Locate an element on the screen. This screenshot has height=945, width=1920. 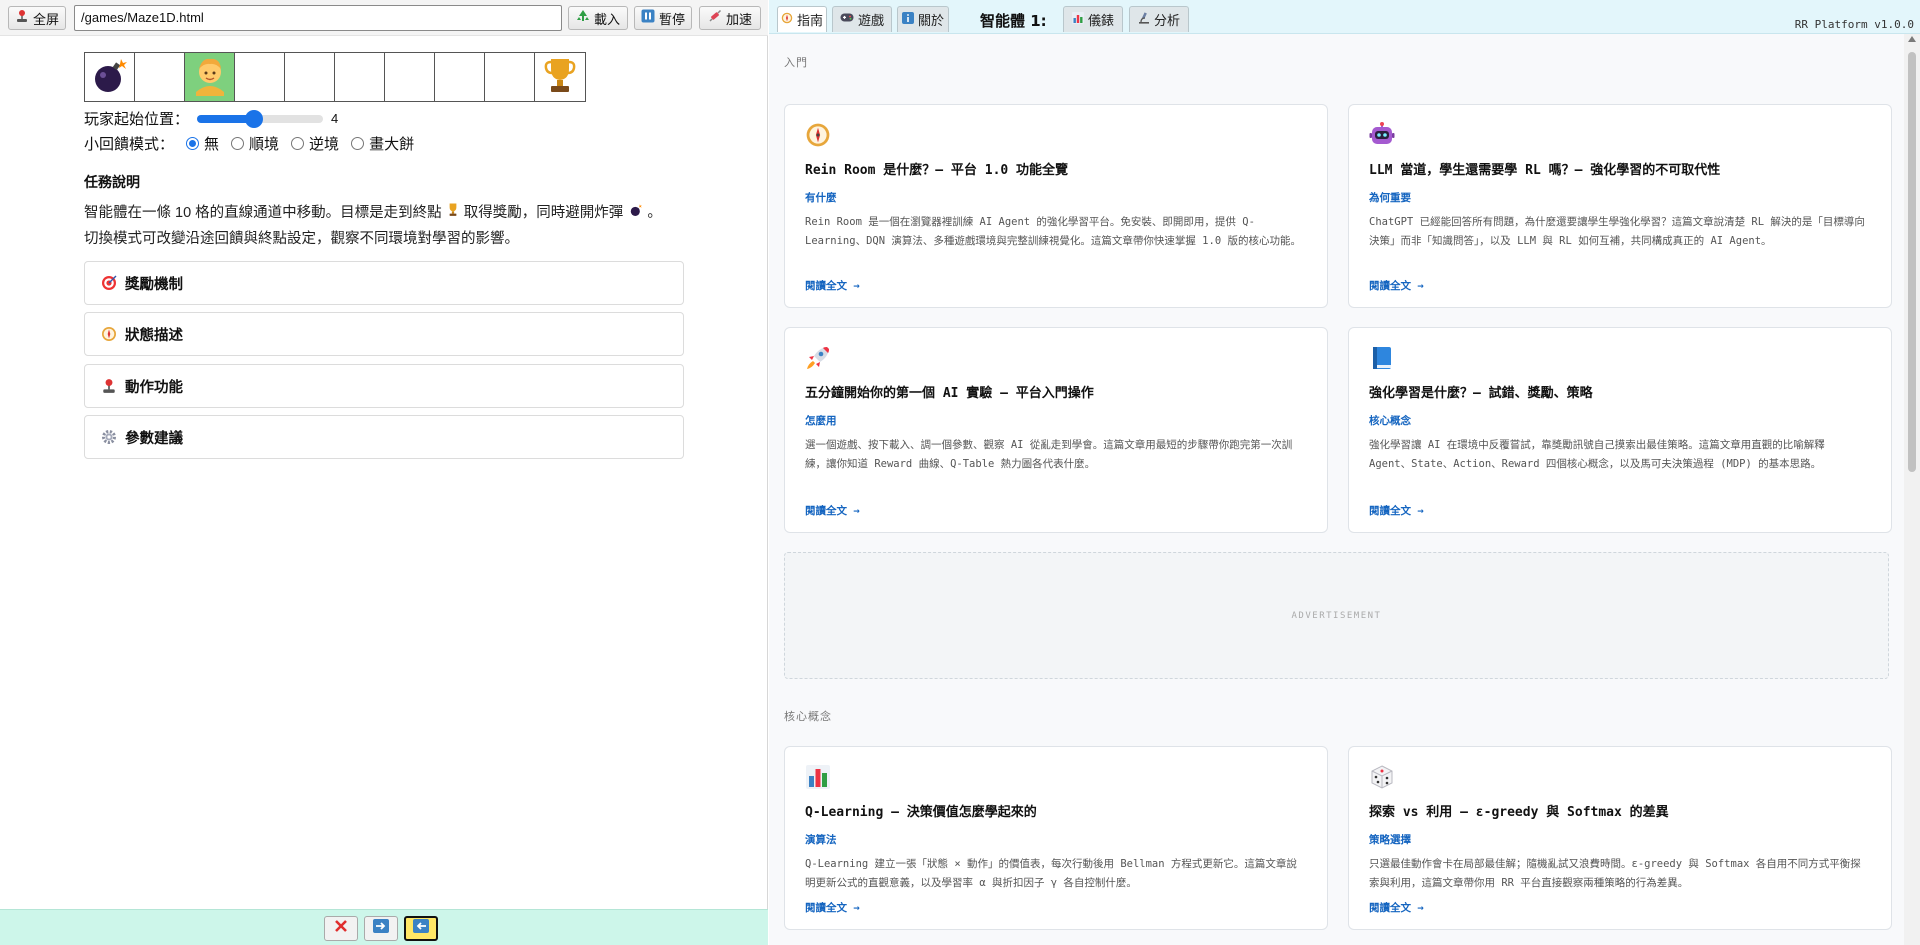
start-position-label: 玩家起始位置： is located at coordinates (137, 119).